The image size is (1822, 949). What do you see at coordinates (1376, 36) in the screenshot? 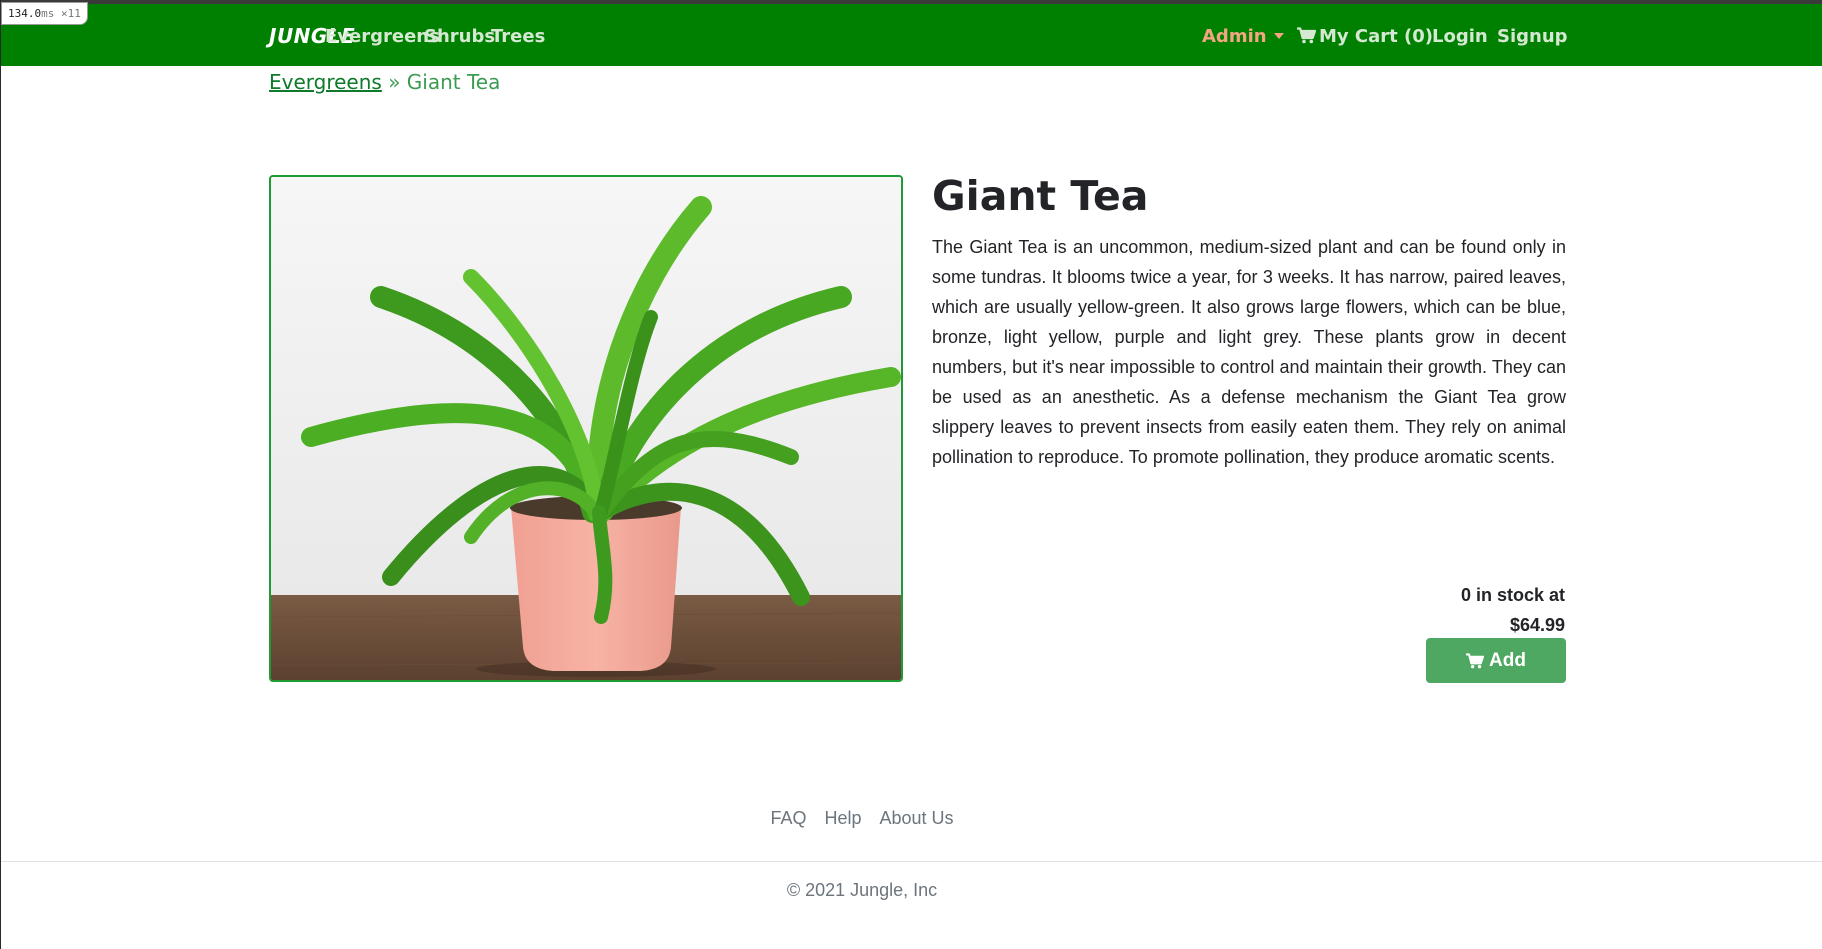
I see `cart-label: My Cart (0)` at bounding box center [1376, 36].